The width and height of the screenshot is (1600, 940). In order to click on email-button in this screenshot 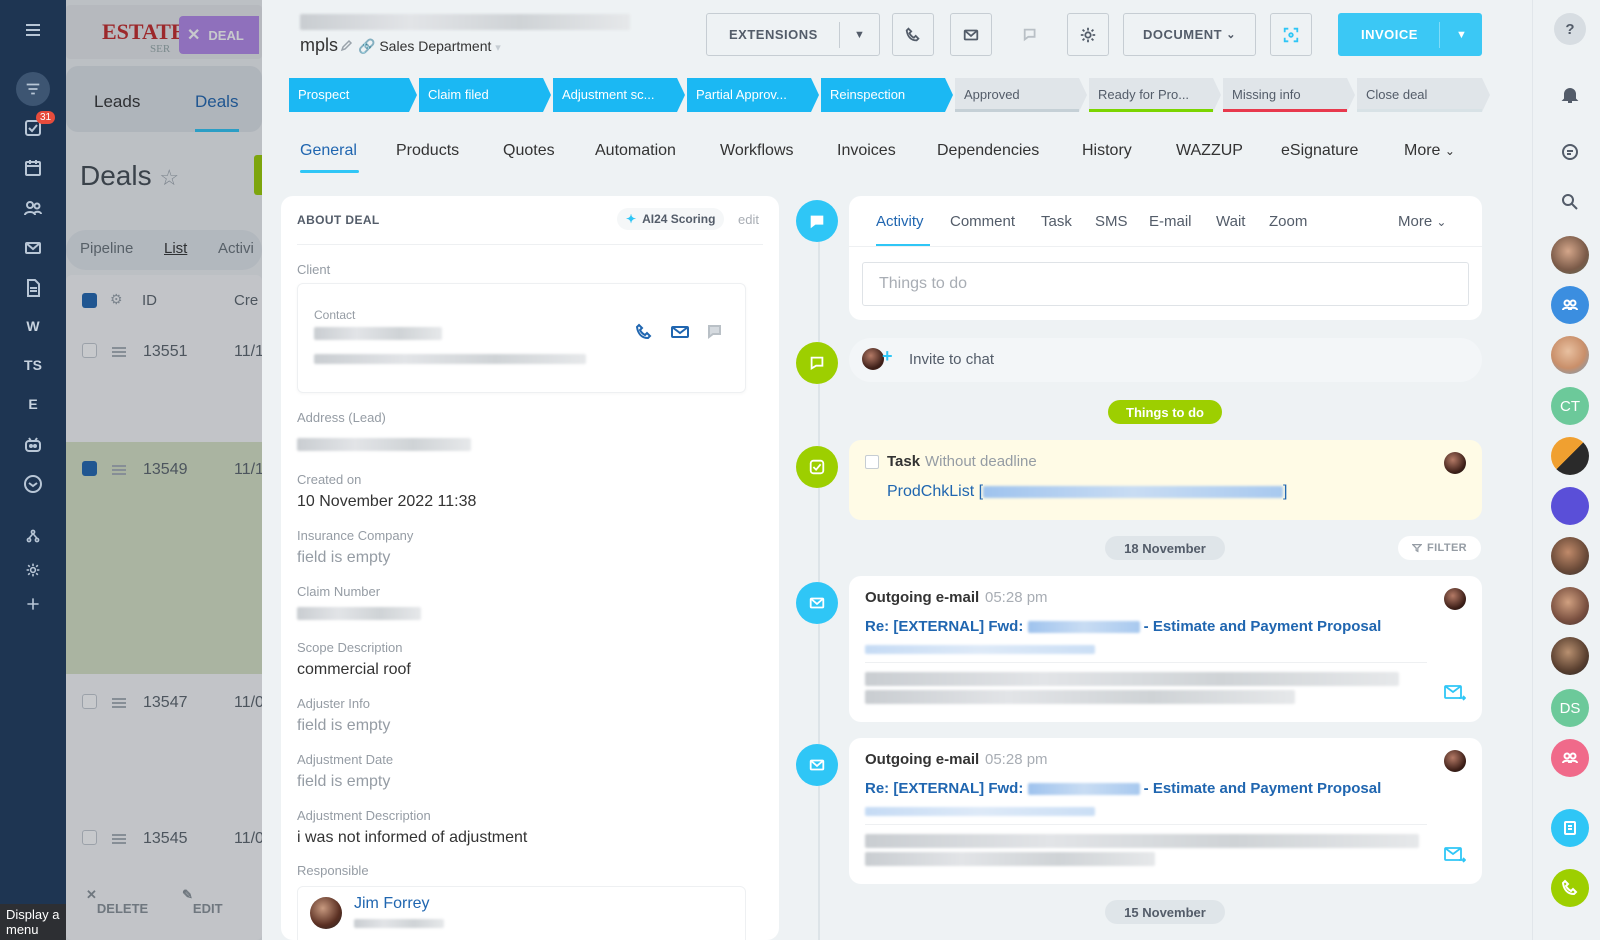, I will do `click(971, 34)`.